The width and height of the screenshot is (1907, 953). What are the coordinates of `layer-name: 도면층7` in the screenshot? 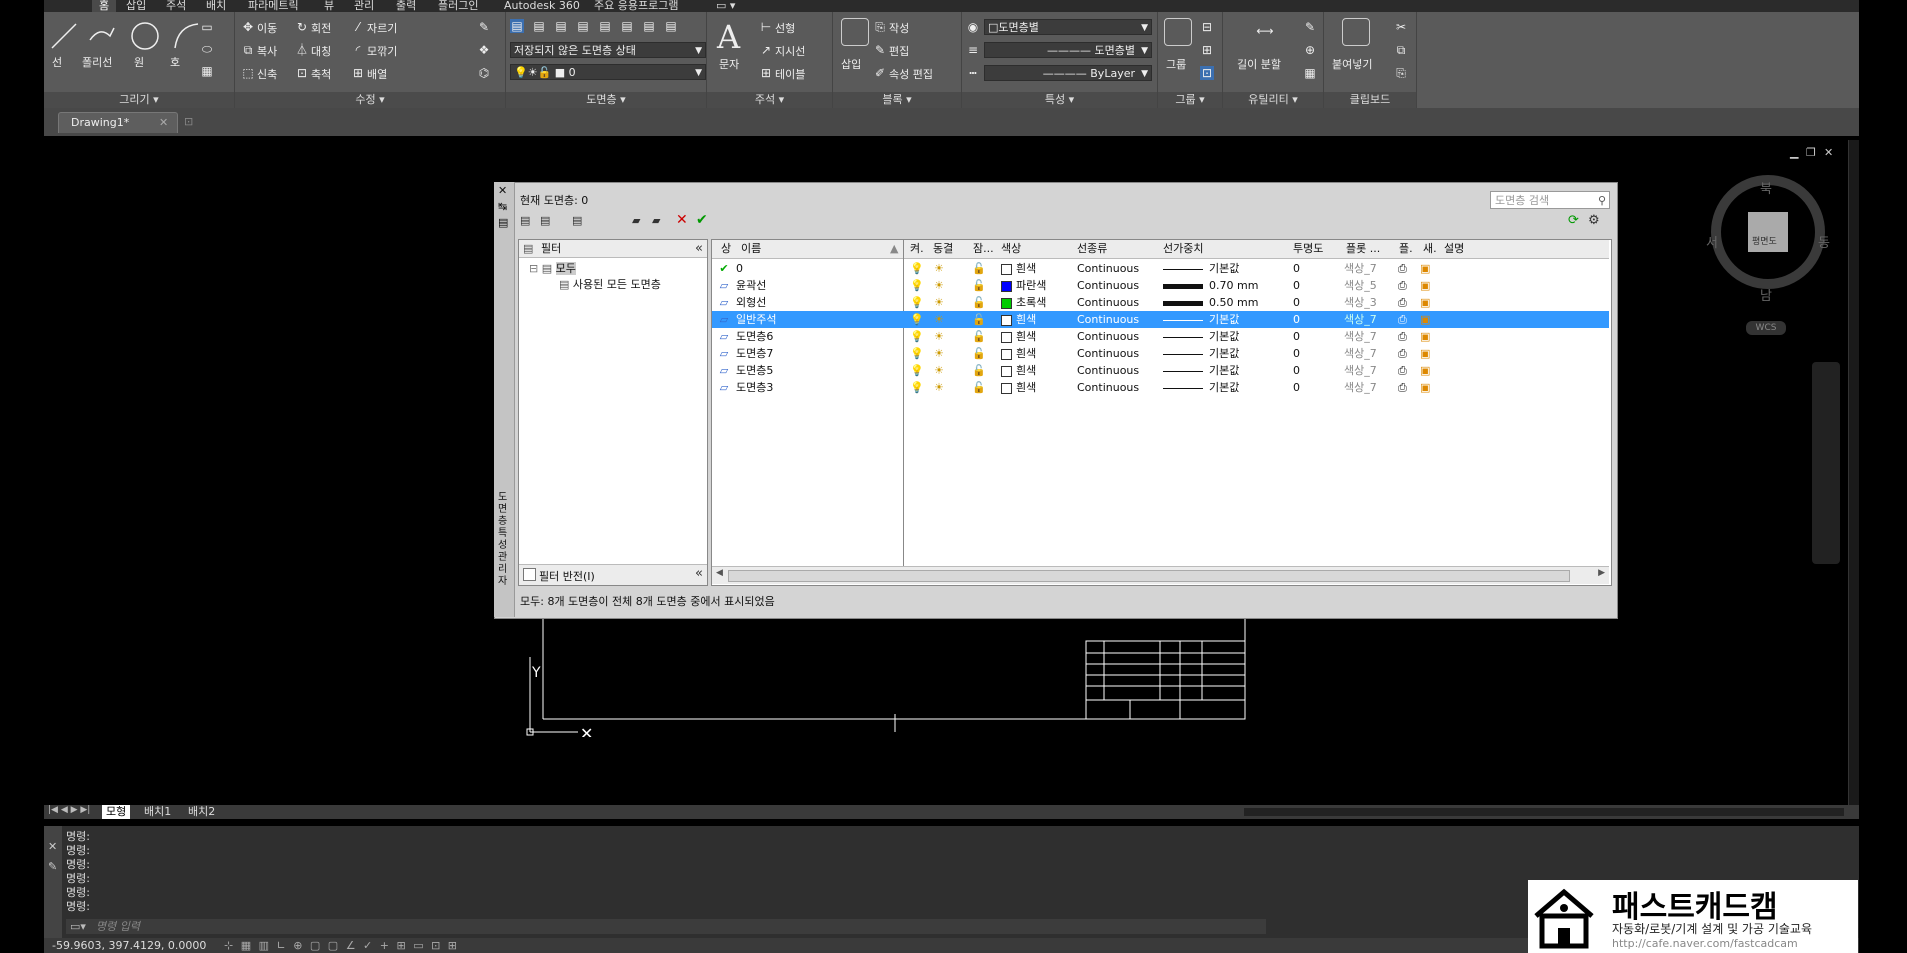 It's located at (754, 353).